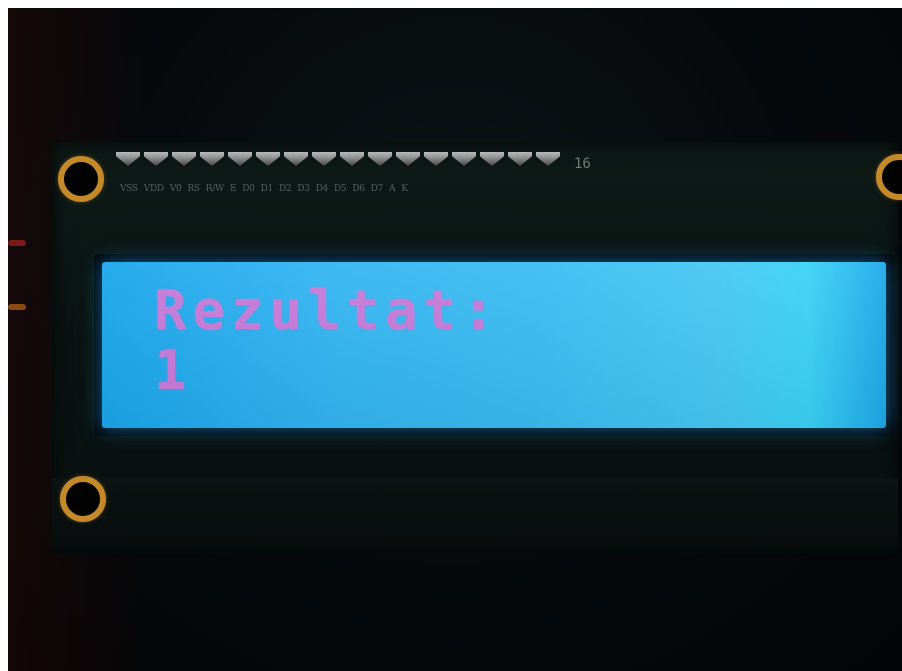  What do you see at coordinates (193, 189) in the screenshot?
I see `pin-label: RS` at bounding box center [193, 189].